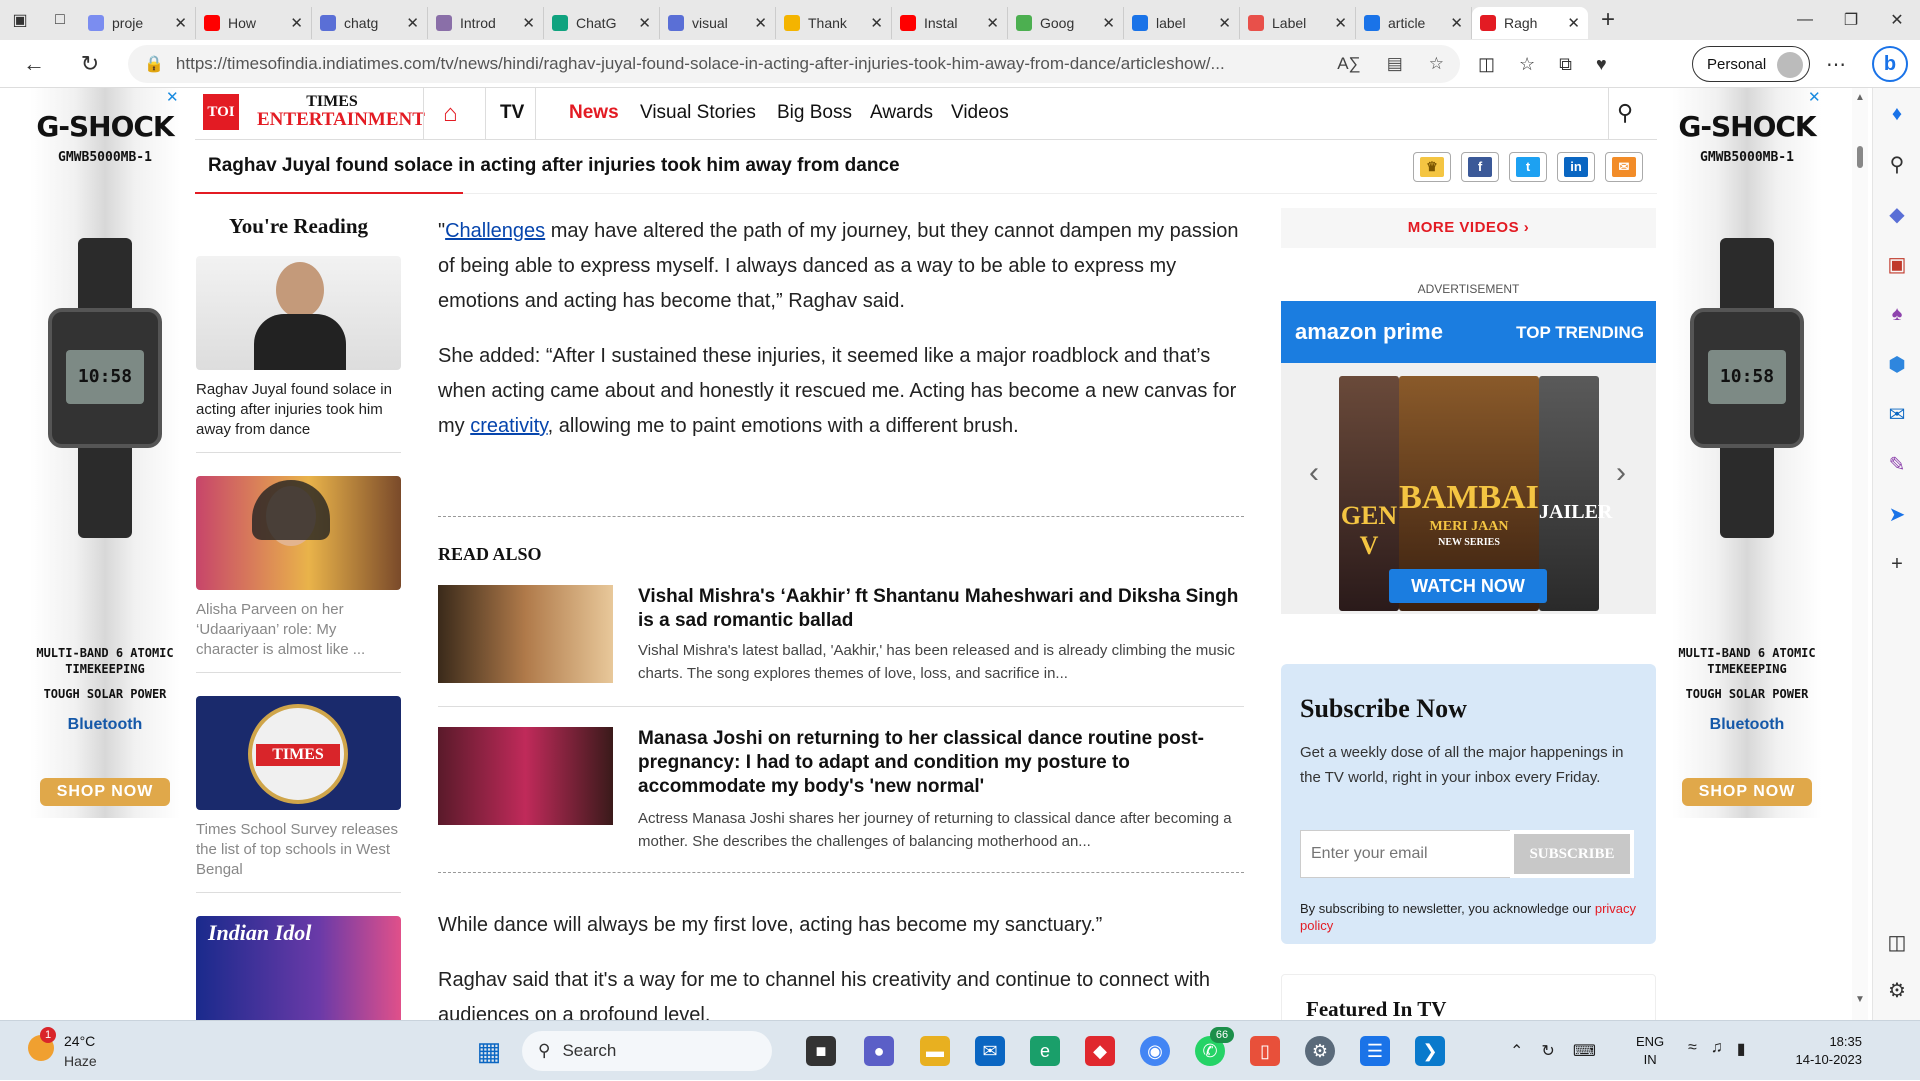 The height and width of the screenshot is (1081, 1920). What do you see at coordinates (1805, 20) in the screenshot?
I see `minimize-icon: —` at bounding box center [1805, 20].